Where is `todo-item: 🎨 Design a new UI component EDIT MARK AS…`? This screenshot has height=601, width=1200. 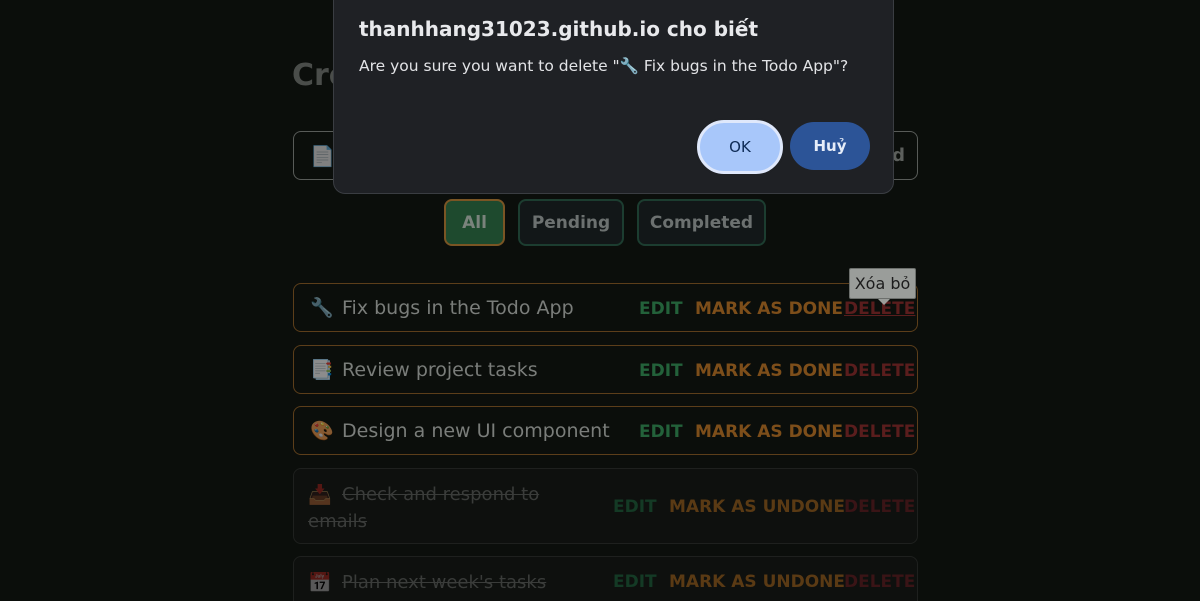 todo-item: 🎨 Design a new UI component EDIT MARK AS… is located at coordinates (605, 430).